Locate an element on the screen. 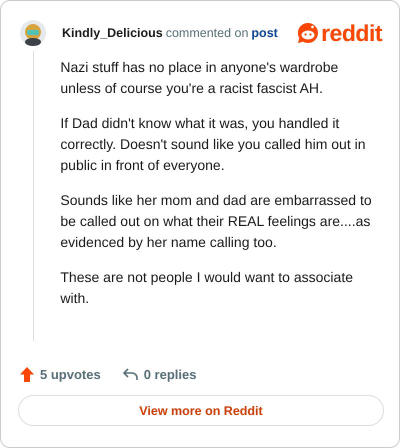 This screenshot has height=448, width=400. reply-count: 0 replies is located at coordinates (170, 374).